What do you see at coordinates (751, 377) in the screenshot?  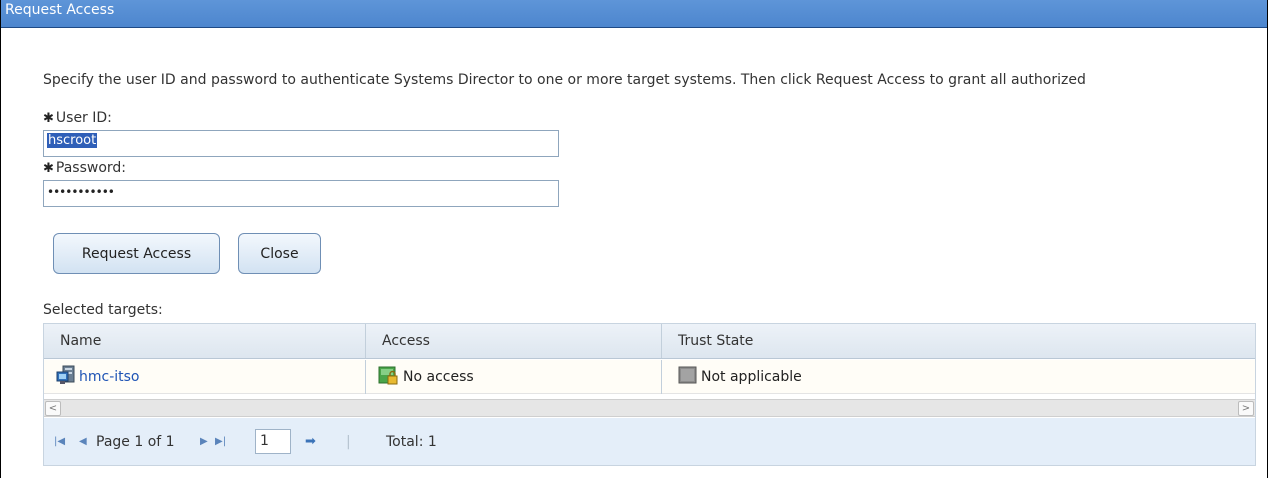 I see `trust-state-value: Not applicable` at bounding box center [751, 377].